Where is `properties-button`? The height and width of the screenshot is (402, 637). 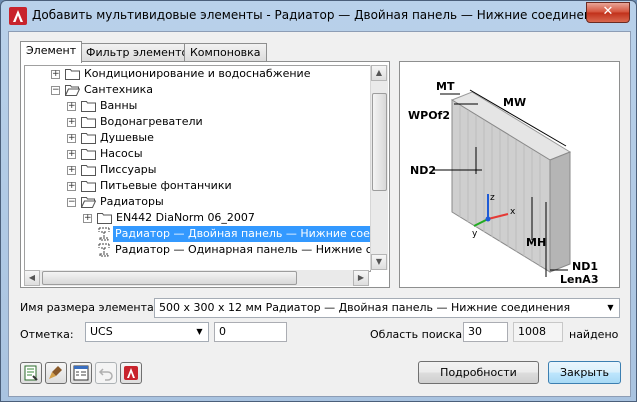
properties-button is located at coordinates (81, 373).